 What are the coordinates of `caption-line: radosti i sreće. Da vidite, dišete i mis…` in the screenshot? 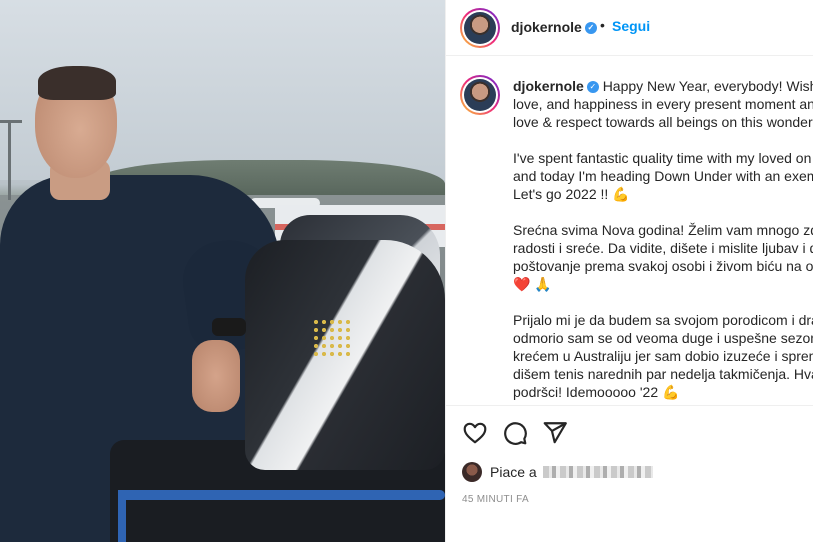 It's located at (663, 248).